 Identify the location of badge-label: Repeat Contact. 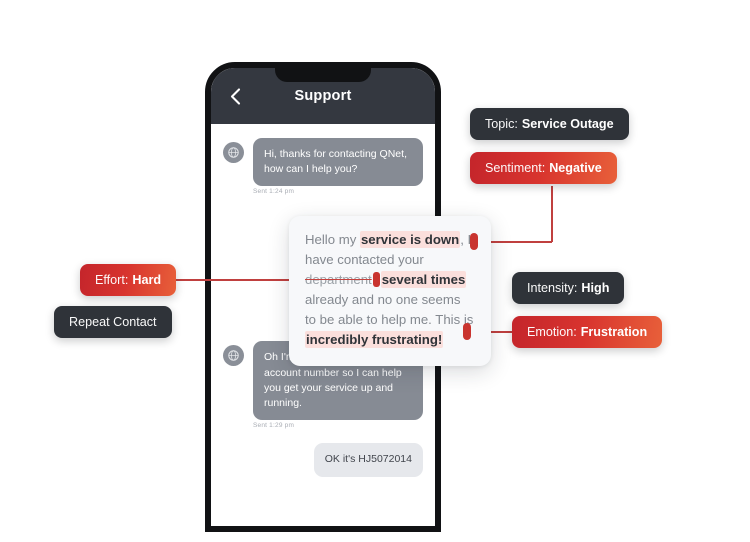
(113, 322).